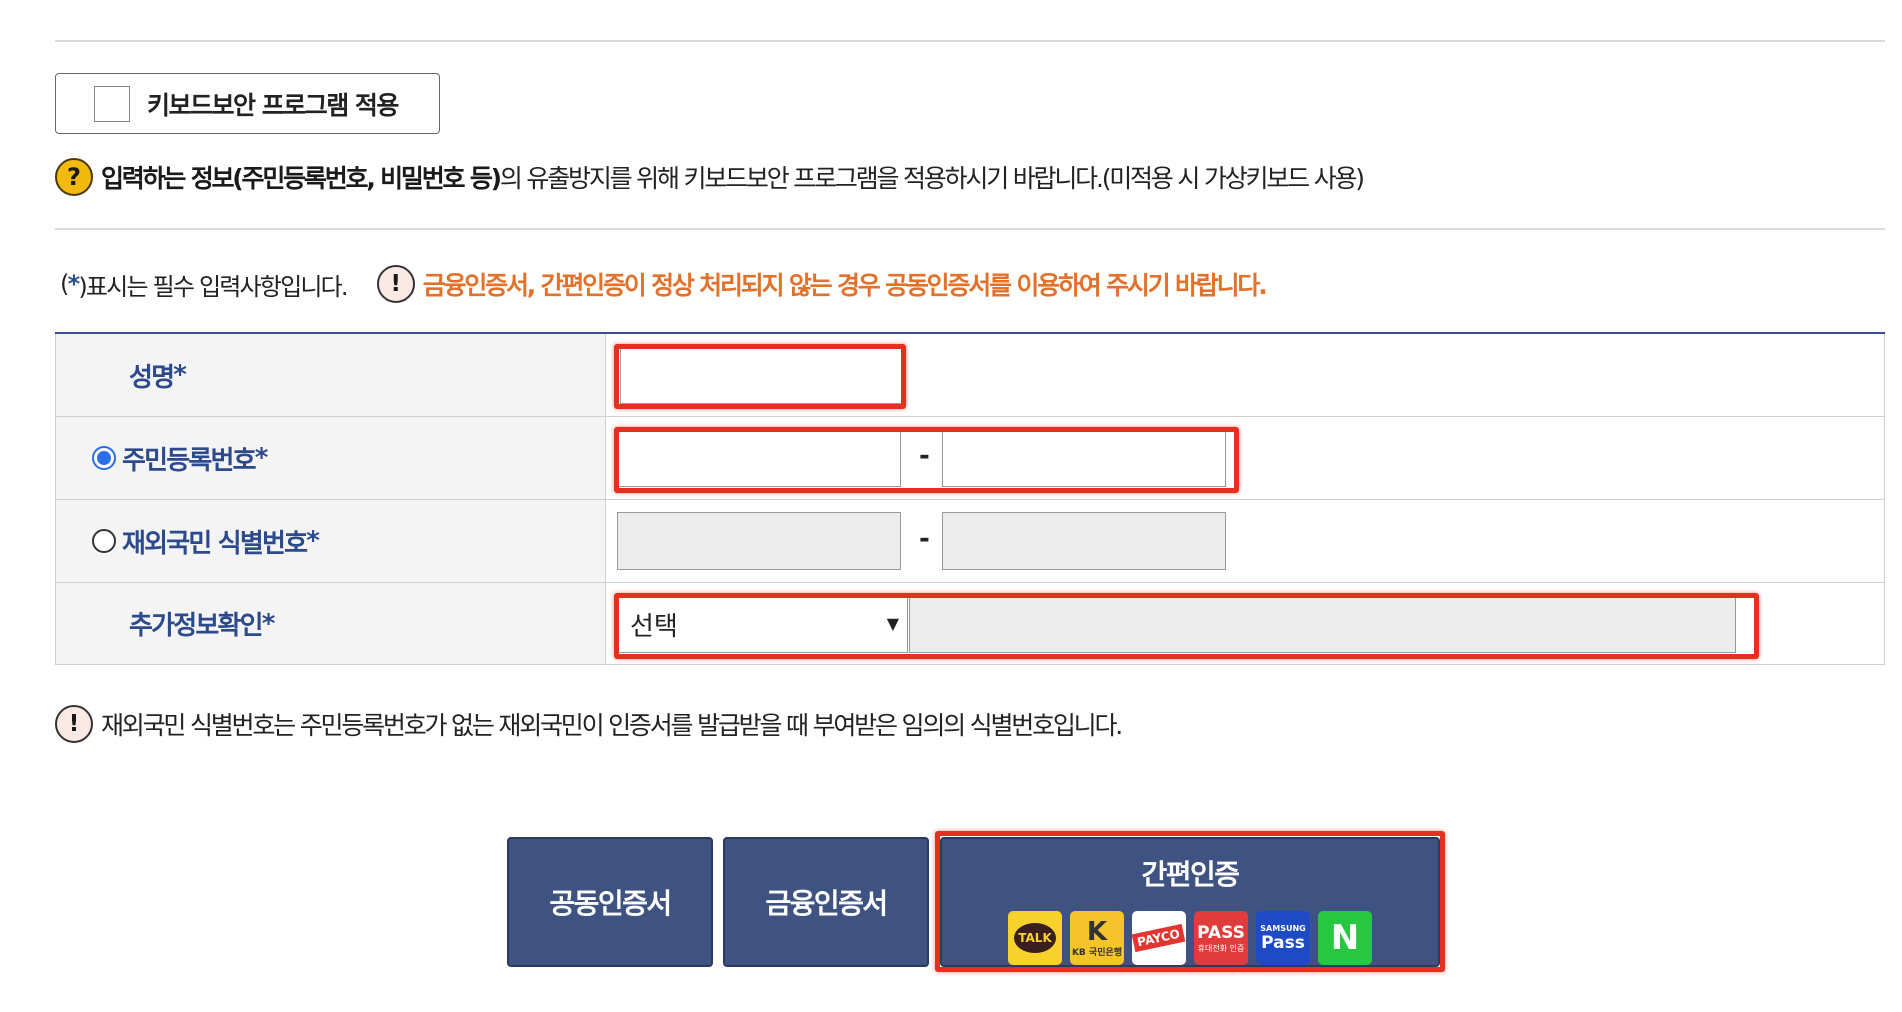  What do you see at coordinates (104, 541) in the screenshot?
I see `foreigner-radio` at bounding box center [104, 541].